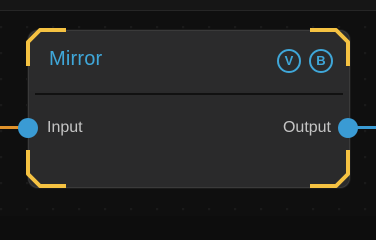 Image resolution: width=376 pixels, height=240 pixels. Describe the element at coordinates (10, 127) in the screenshot. I see `input-connection-wire` at that location.